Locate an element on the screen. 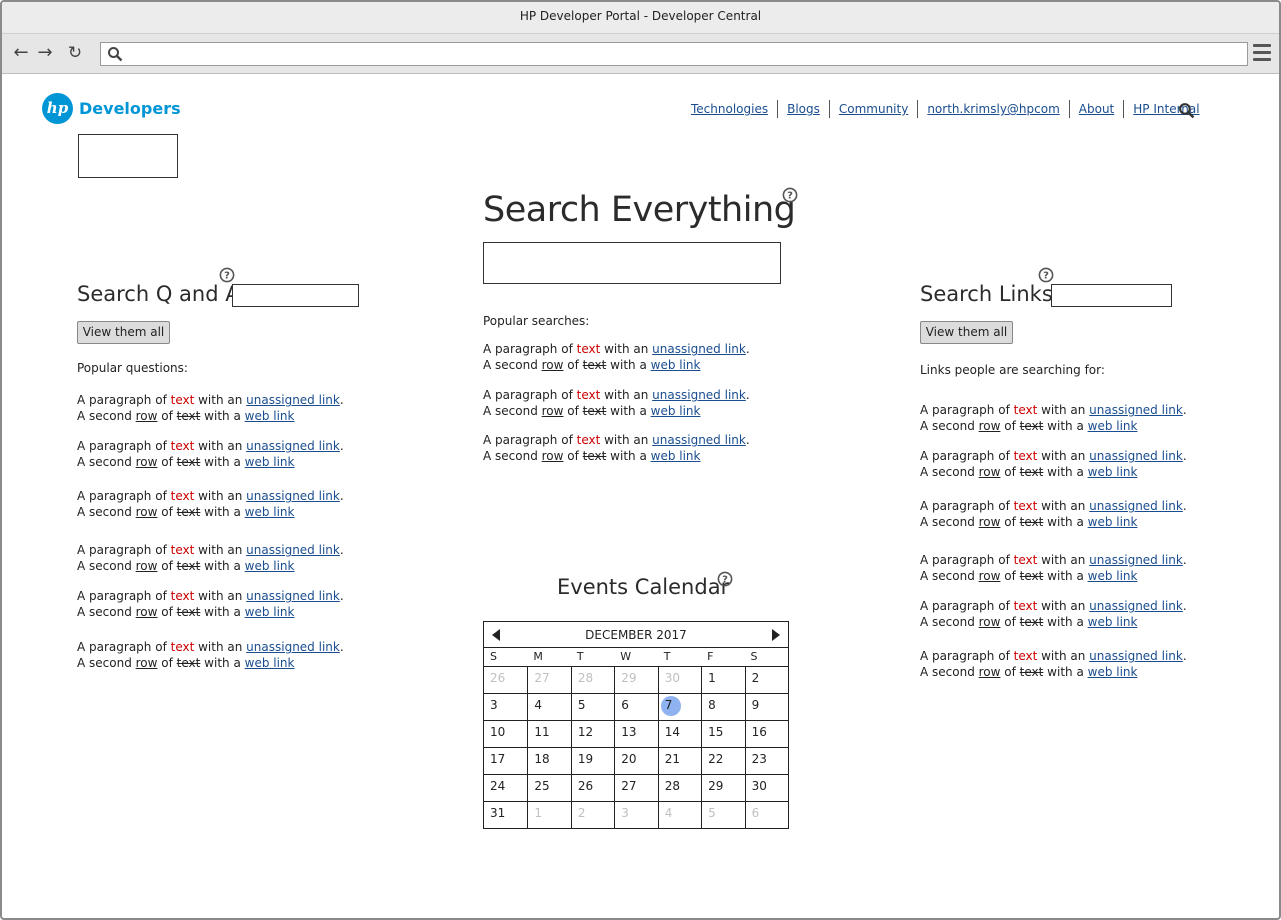  calendar-day: 24 is located at coordinates (506, 787).